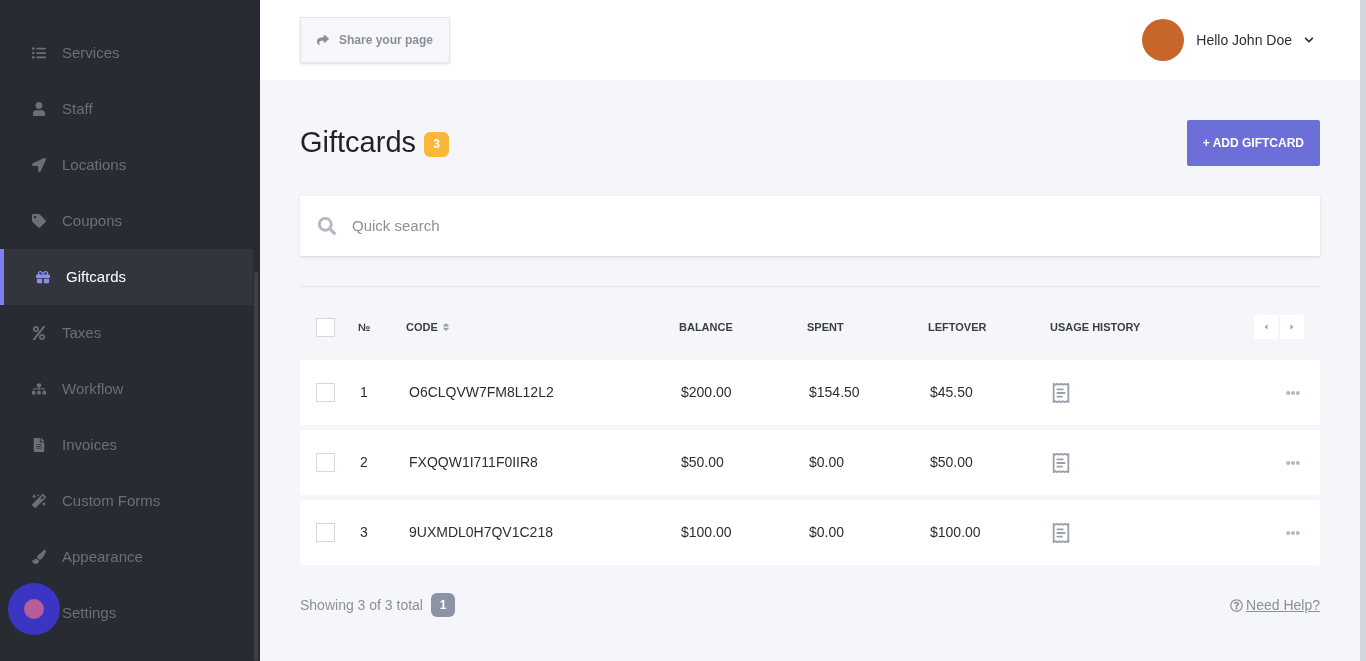 This screenshot has height=661, width=1366. I want to click on user-icon, so click(39, 109).